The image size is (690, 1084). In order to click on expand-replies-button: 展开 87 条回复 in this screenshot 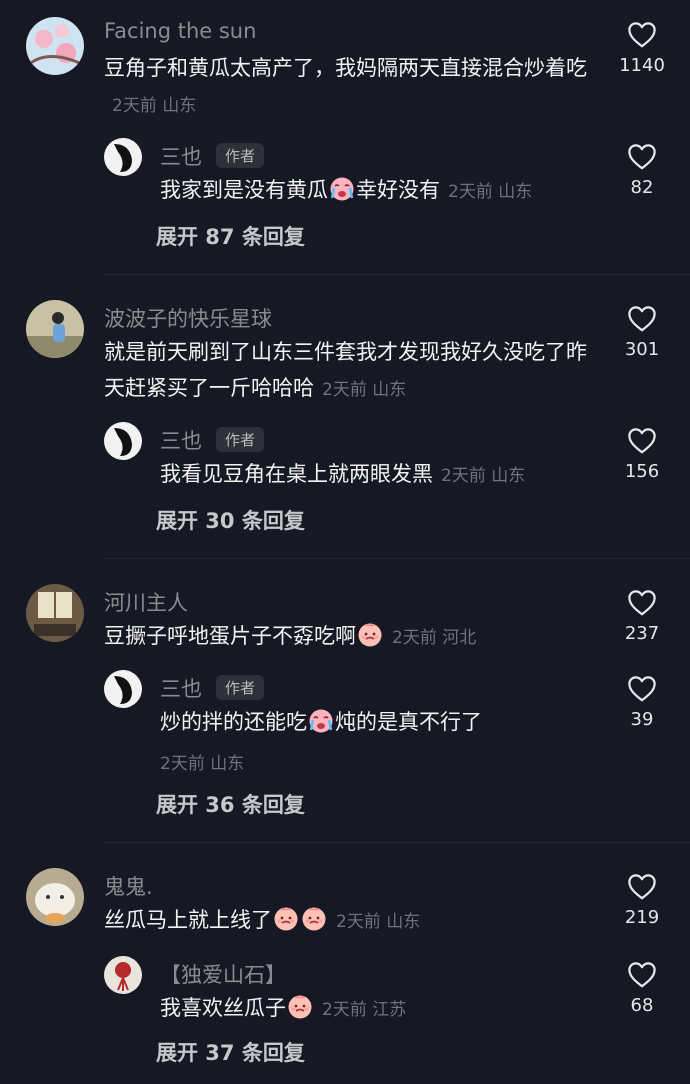, I will do `click(230, 236)`.